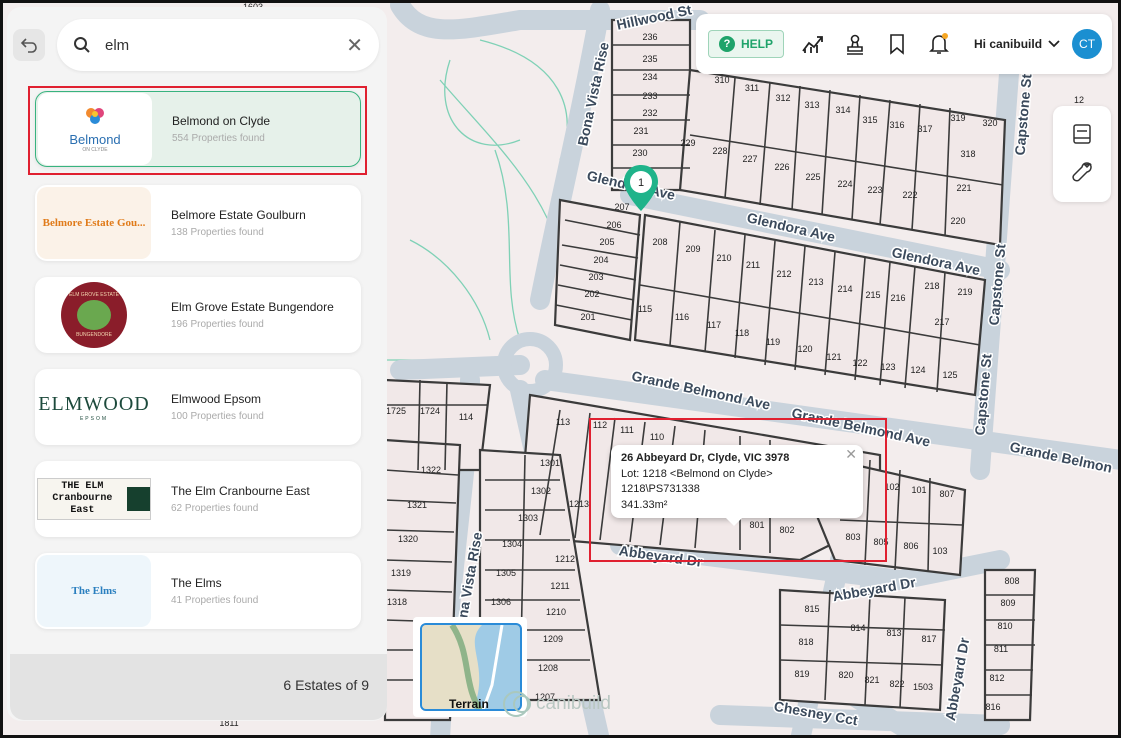 This screenshot has width=1121, height=738. What do you see at coordinates (811, 105) in the screenshot?
I see `lot-number-label: 313` at bounding box center [811, 105].